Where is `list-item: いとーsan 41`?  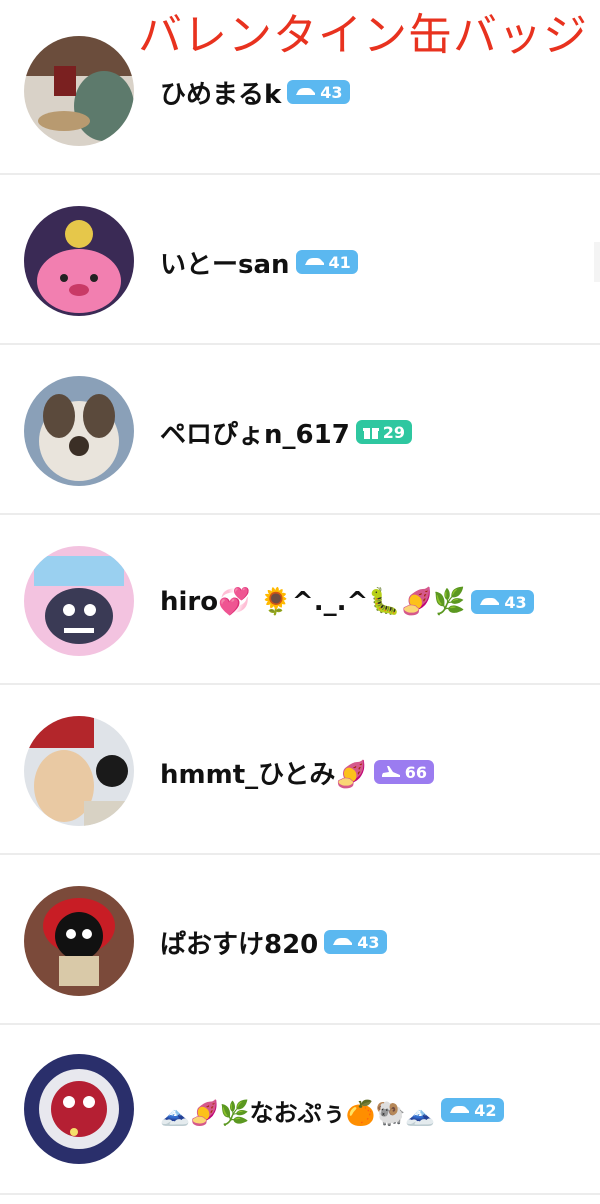 list-item: いとーsan 41 is located at coordinates (300, 260).